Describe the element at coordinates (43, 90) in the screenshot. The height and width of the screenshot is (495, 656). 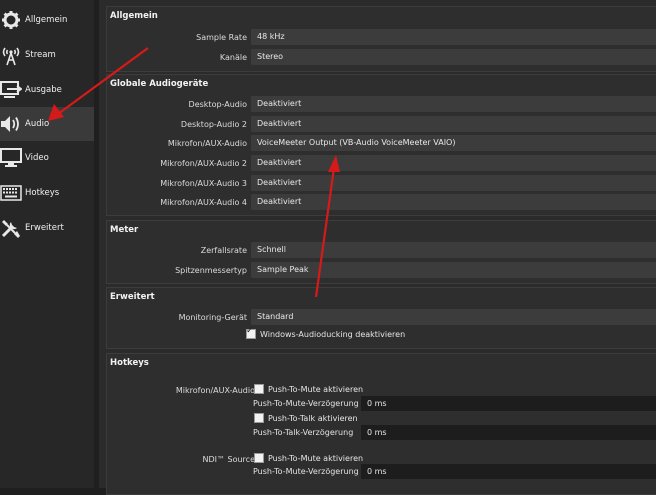
I see `sidebar-item-label: Ausgabe` at that location.